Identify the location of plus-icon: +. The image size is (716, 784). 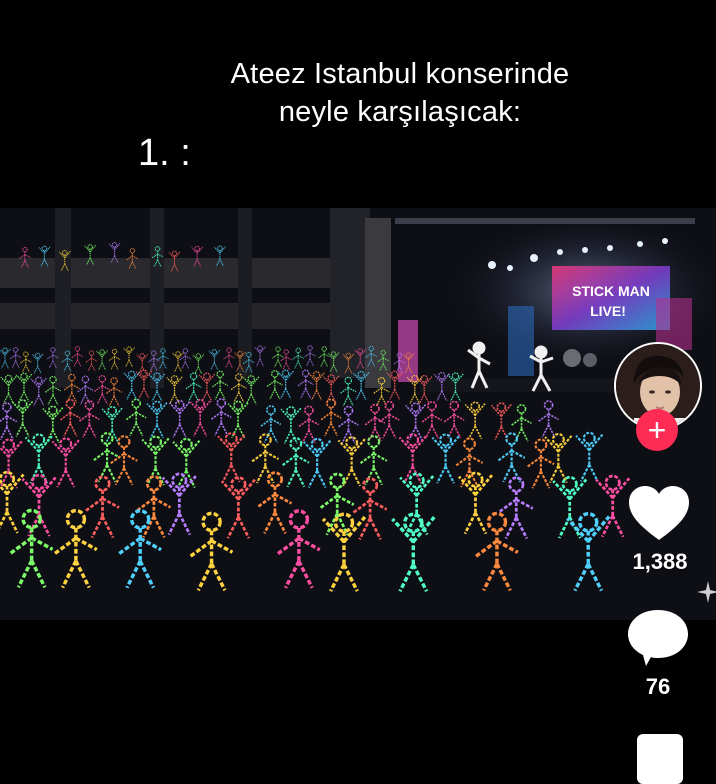
(657, 430).